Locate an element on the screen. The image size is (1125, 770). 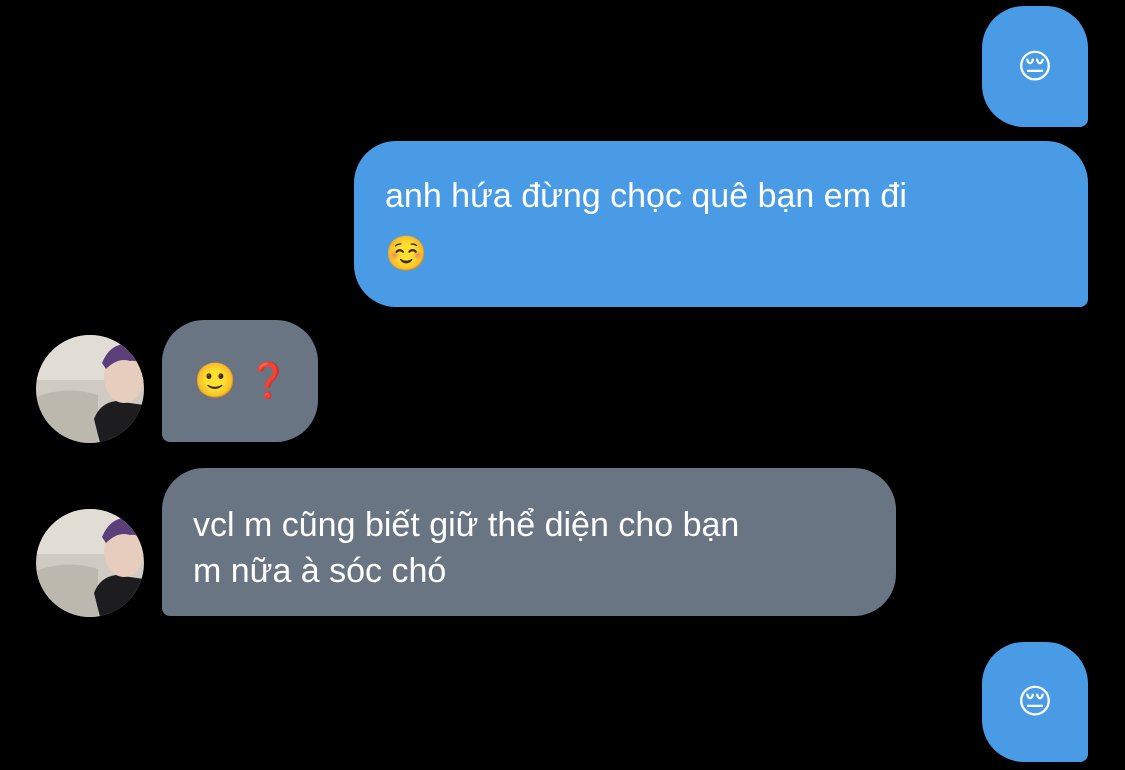
outgoing-message-text: anh hứa đừng chọc quê bạn em đi ☺️ is located at coordinates (721, 224).